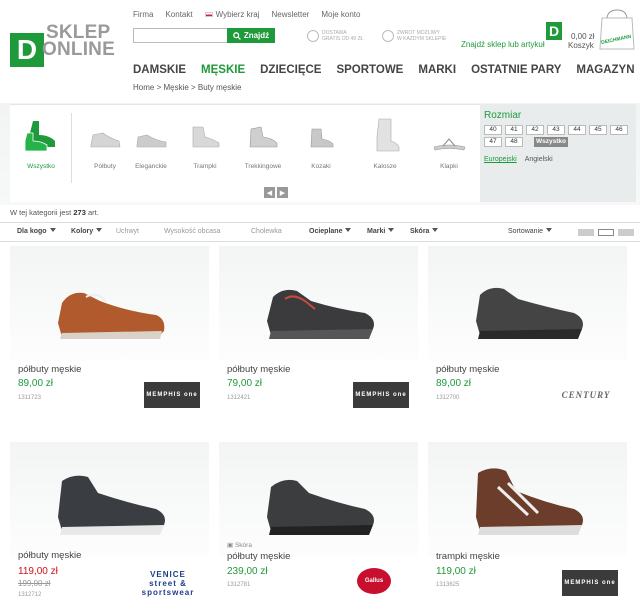 The width and height of the screenshot is (640, 616). Describe the element at coordinates (243, 545) in the screenshot. I see `product-material-label: Skóra` at that location.